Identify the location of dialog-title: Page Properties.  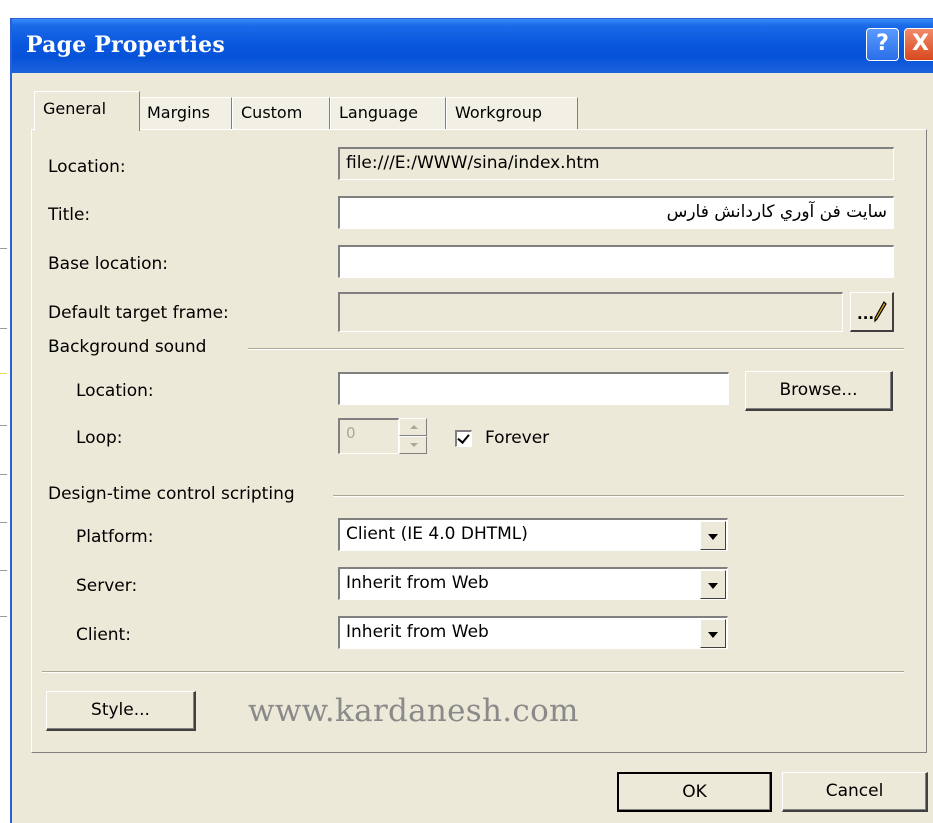
(125, 45).